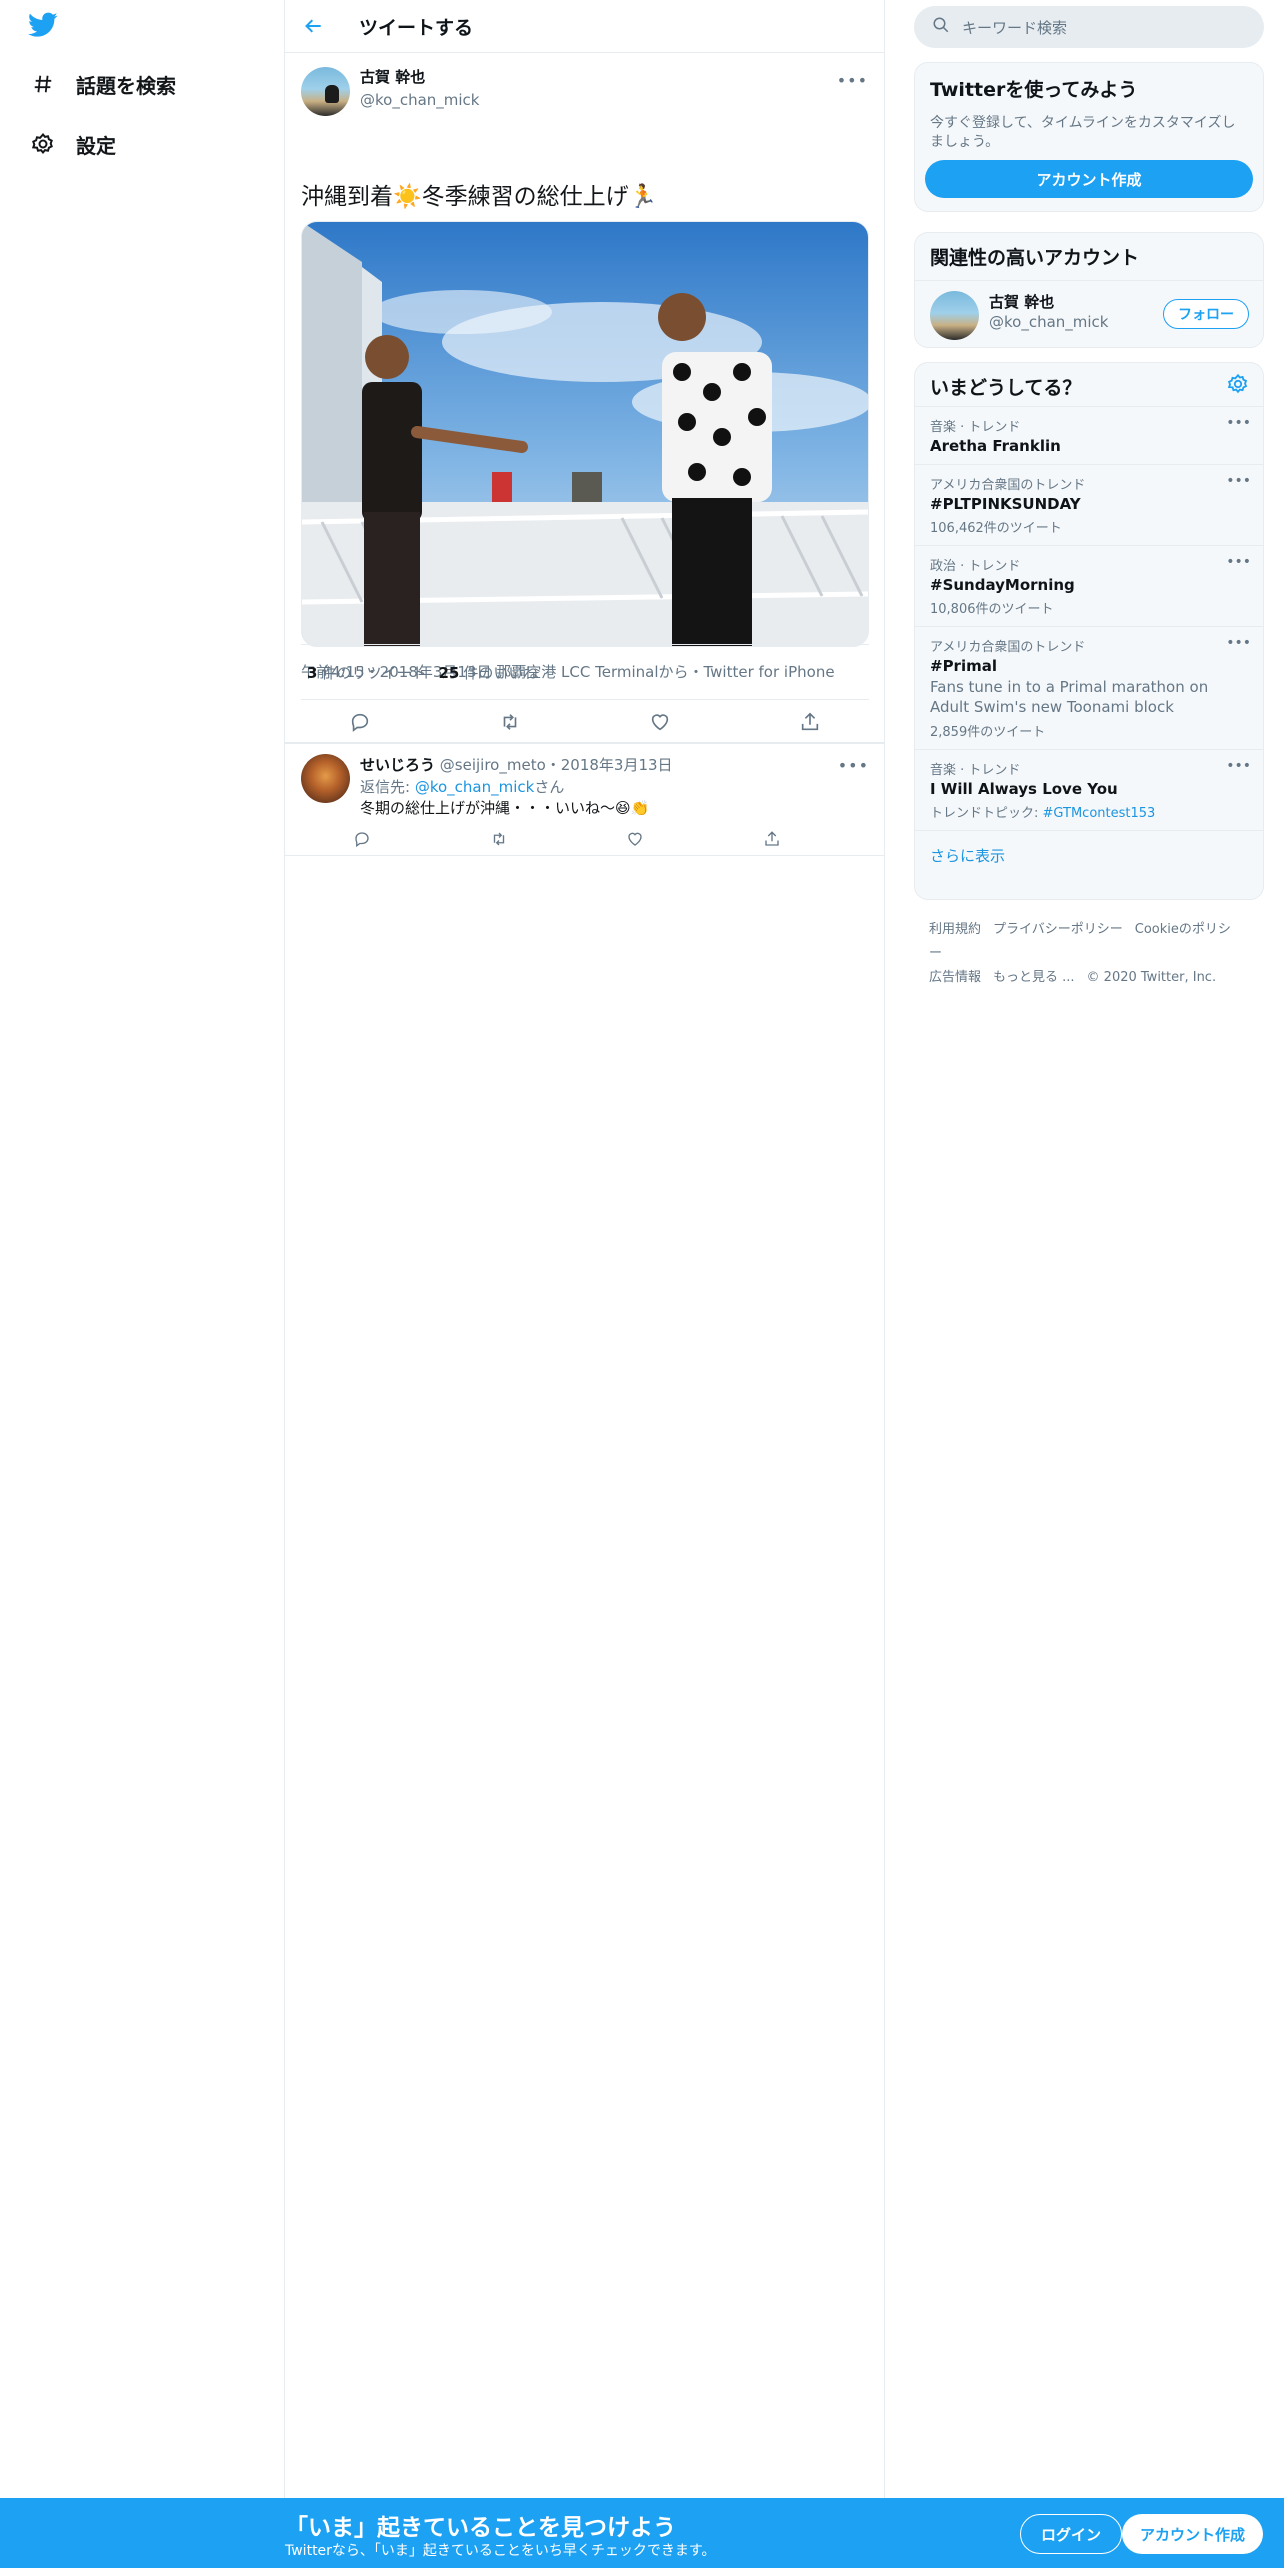 This screenshot has width=1284, height=2568. What do you see at coordinates (126, 85) in the screenshot?
I see `nav-explore-label: 話題を検索` at bounding box center [126, 85].